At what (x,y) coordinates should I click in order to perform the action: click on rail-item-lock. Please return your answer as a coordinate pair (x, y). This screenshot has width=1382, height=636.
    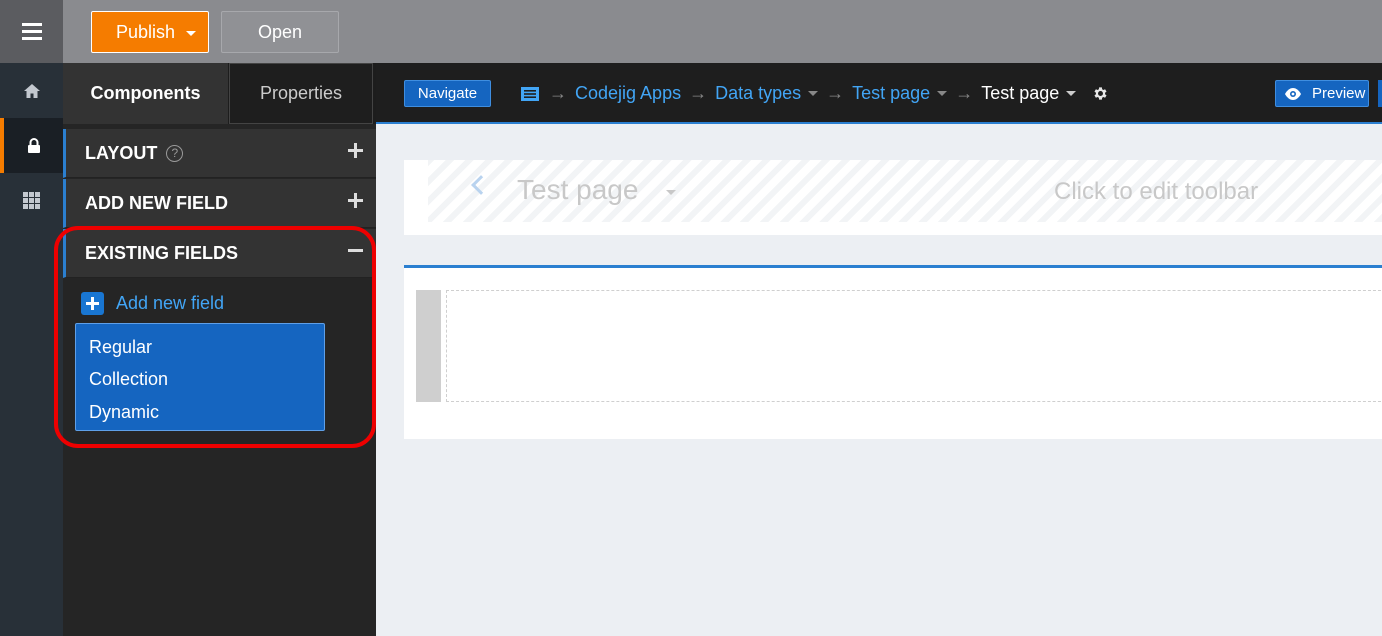
    Looking at the image, I should click on (31, 145).